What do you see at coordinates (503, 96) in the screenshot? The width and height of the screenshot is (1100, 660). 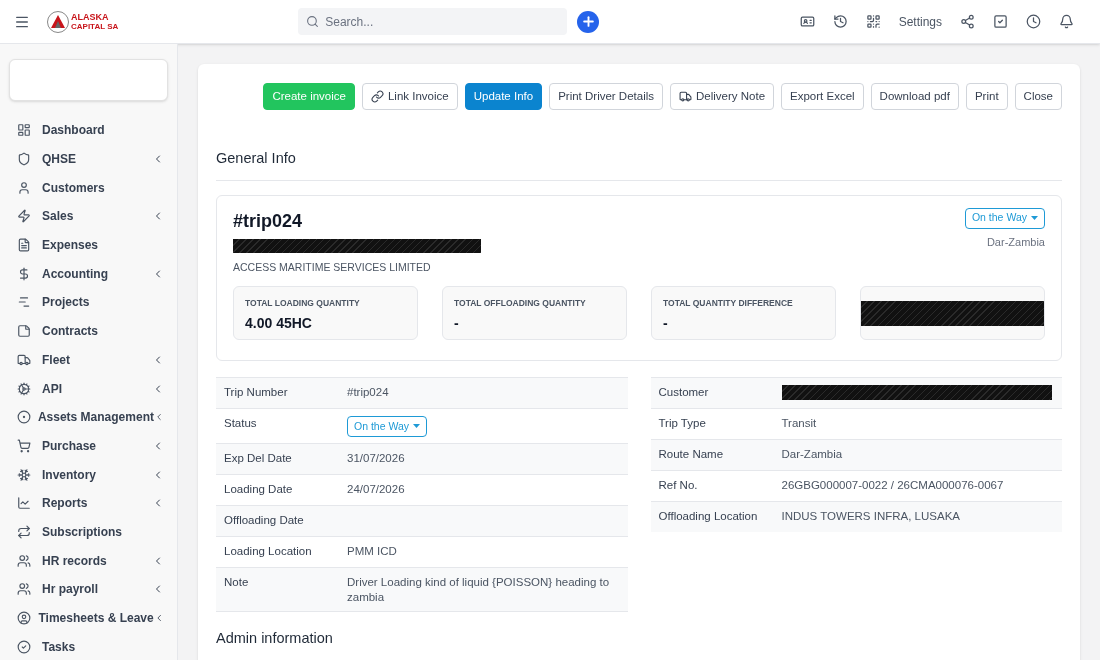 I see `action-button: Update Info` at bounding box center [503, 96].